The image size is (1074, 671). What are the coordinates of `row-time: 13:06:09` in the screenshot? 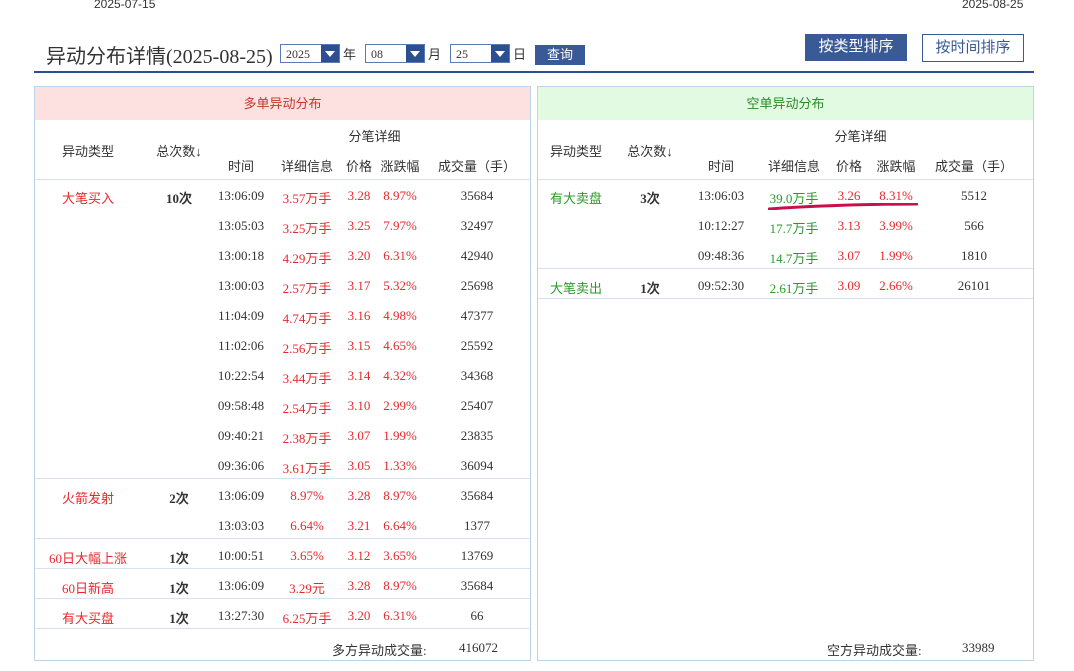 It's located at (241, 585).